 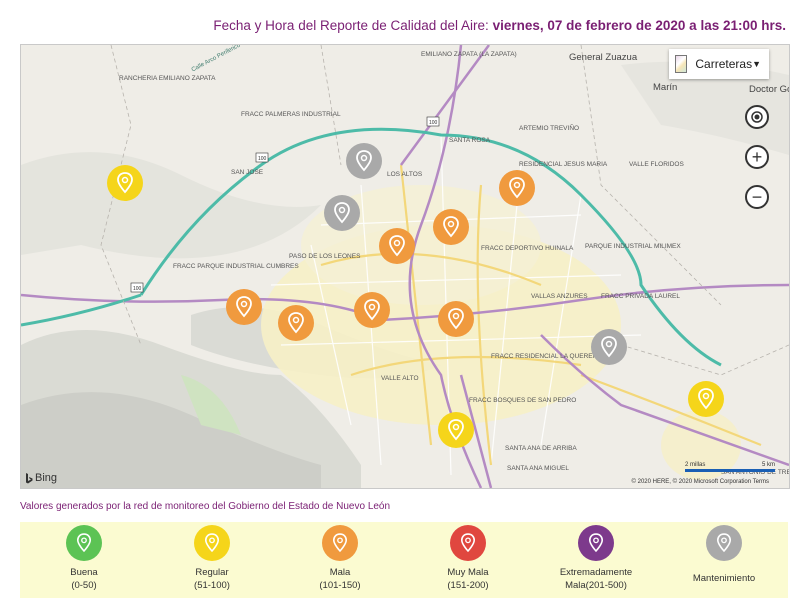 I want to click on legend-label: Mala (101-150), so click(x=339, y=579).